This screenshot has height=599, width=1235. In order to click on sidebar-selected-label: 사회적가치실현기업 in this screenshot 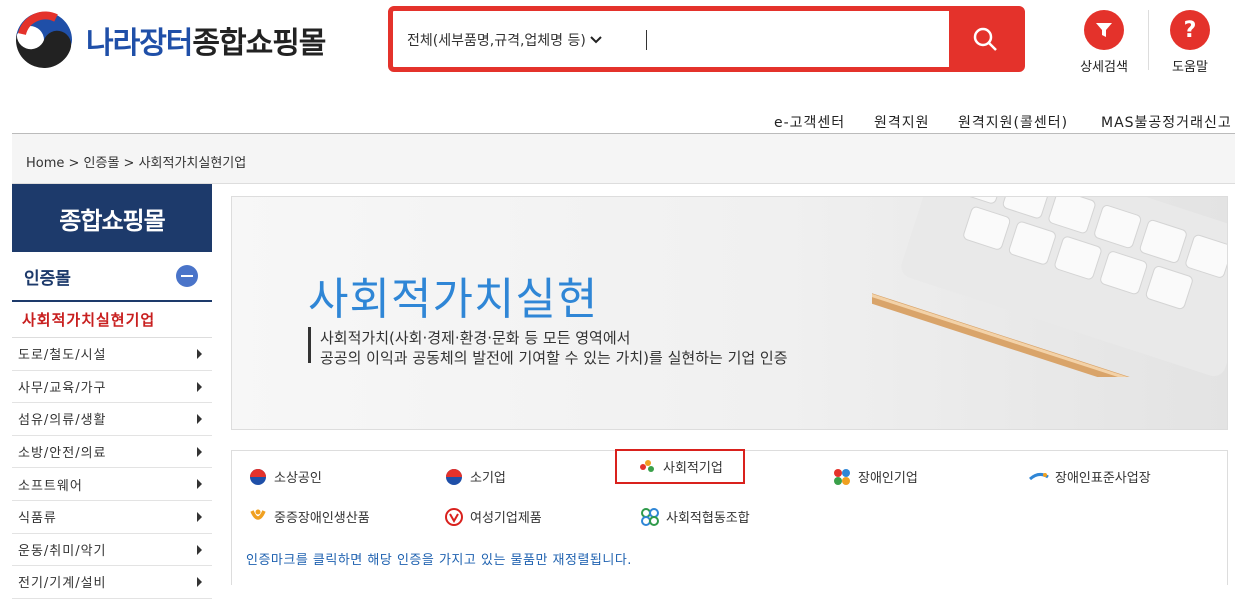, I will do `click(89, 320)`.